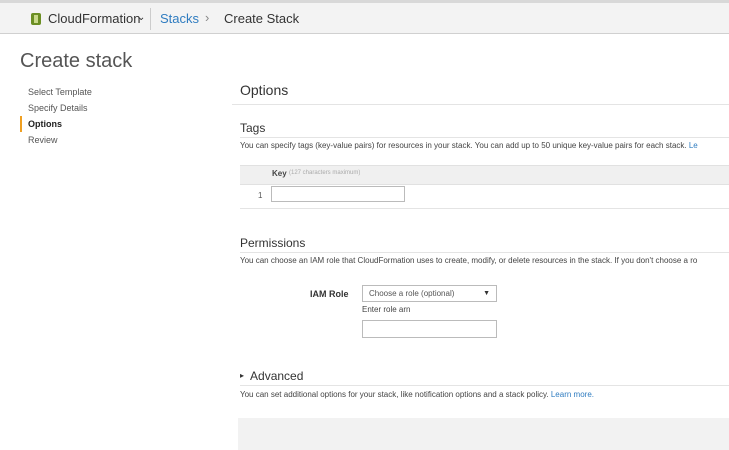  Describe the element at coordinates (572, 394) in the screenshot. I see `learn-more-link: Learn more.` at that location.